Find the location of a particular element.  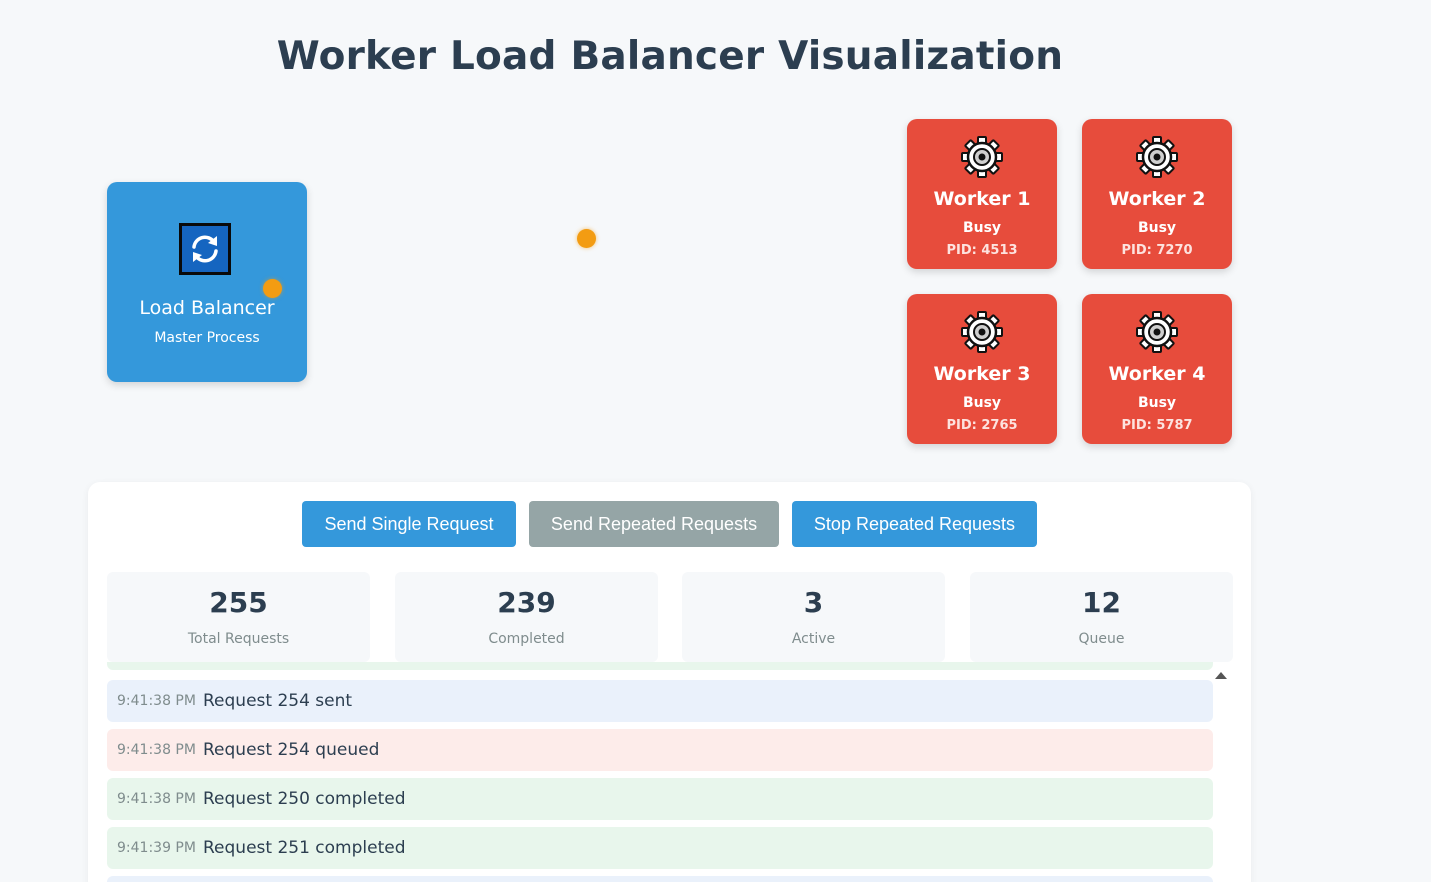

load-balancer-subtitle: Master Process is located at coordinates (207, 338).